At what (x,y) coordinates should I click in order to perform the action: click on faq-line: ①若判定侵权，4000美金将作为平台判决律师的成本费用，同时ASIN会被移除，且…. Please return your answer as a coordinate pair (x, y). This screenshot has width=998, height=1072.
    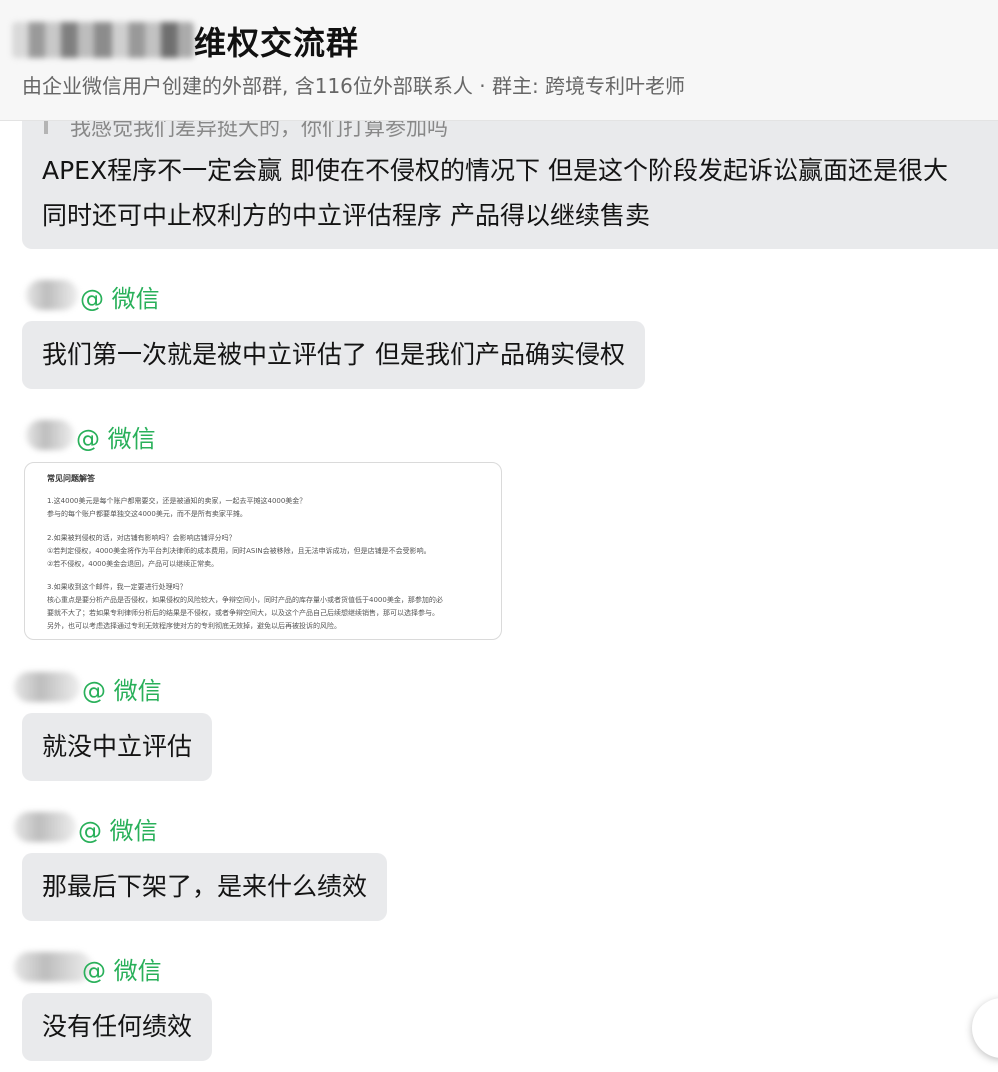
    Looking at the image, I should click on (239, 551).